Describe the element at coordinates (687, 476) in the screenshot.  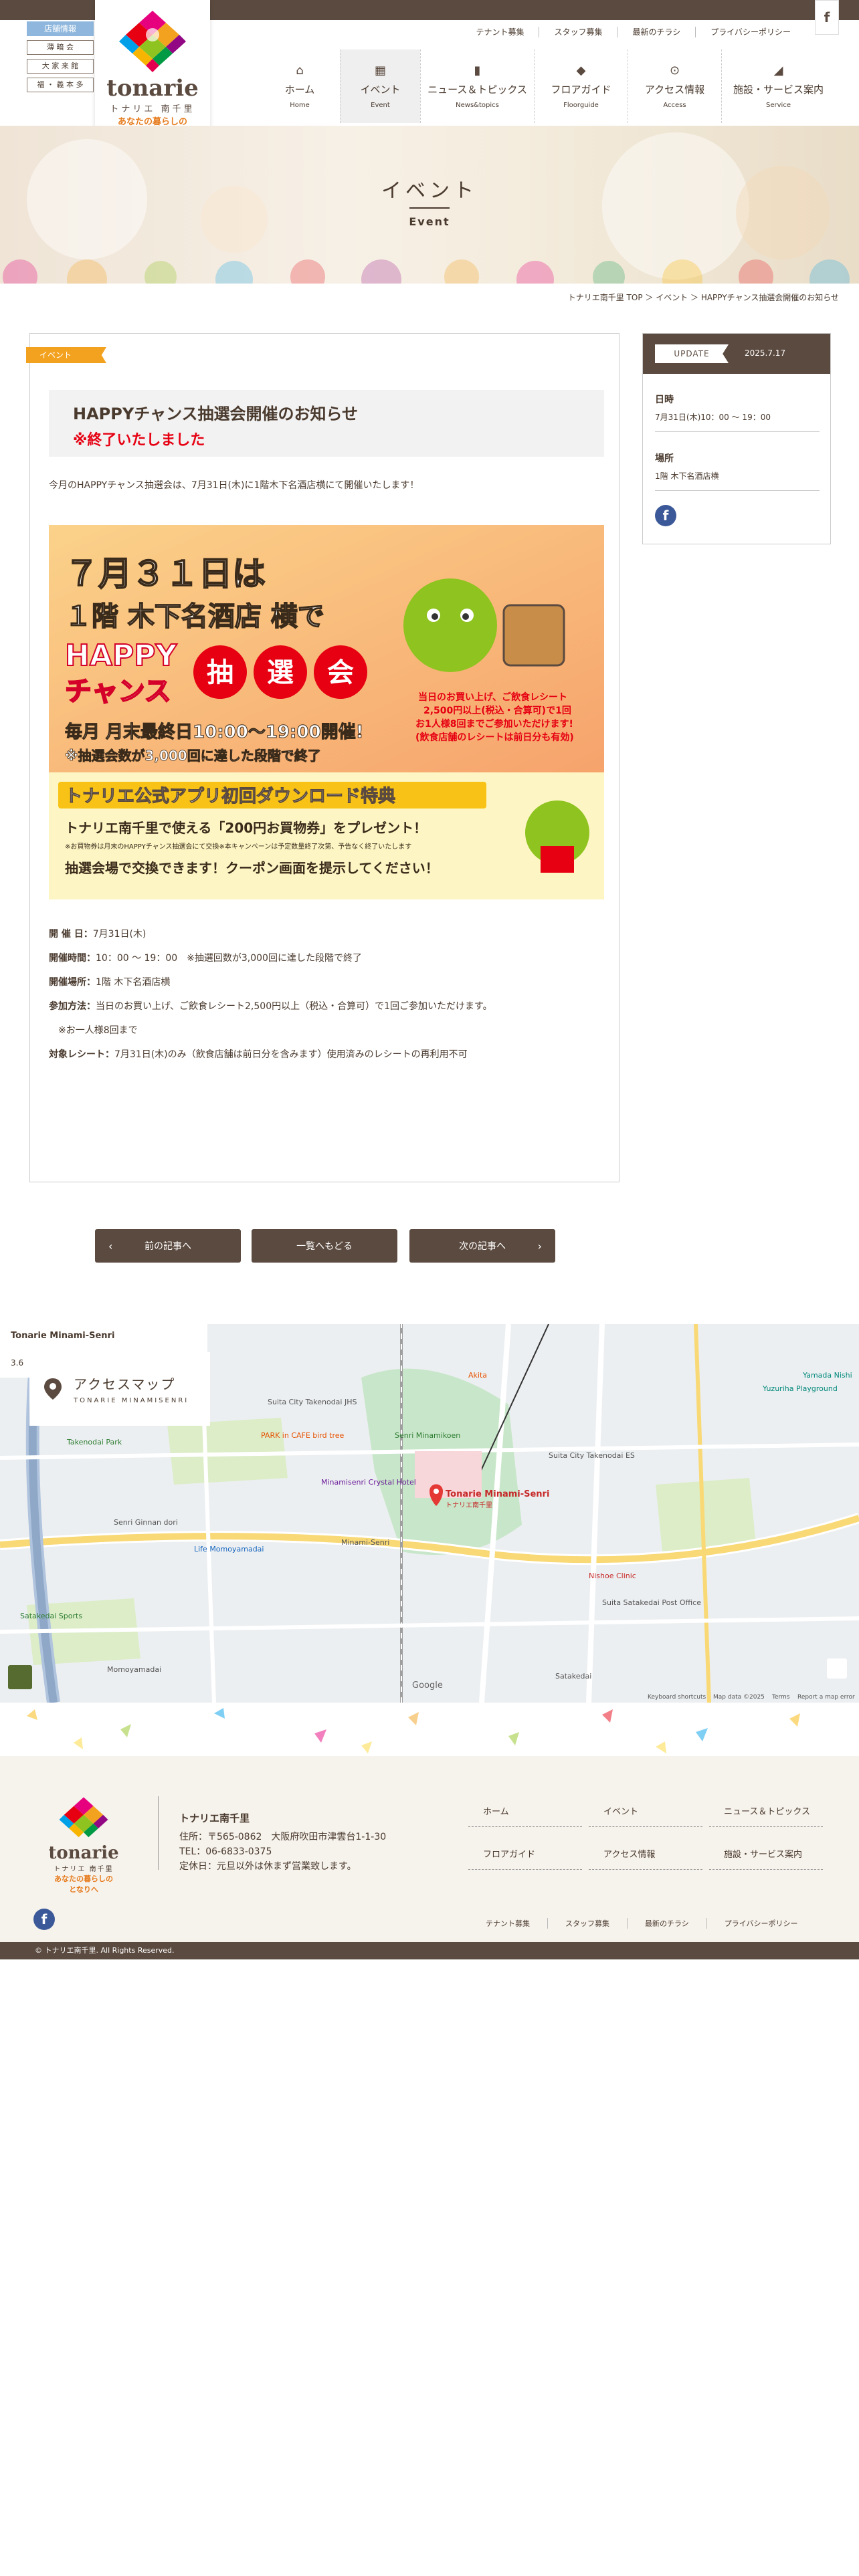
I see `place-value: 1階 木下名酒店横` at that location.